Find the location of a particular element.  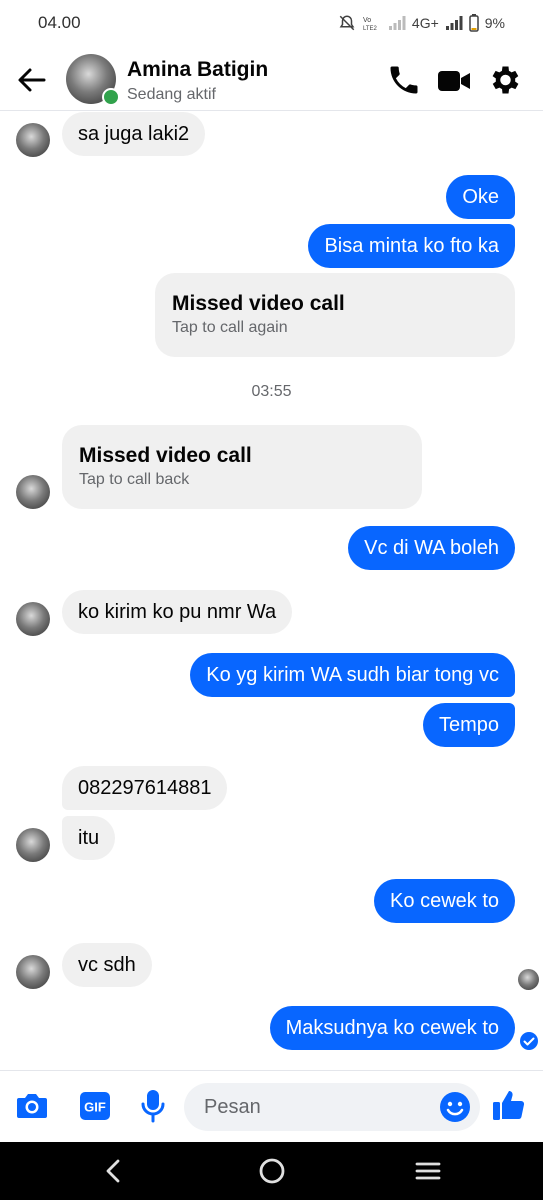

thumbs-up-icon is located at coordinates (509, 1105).